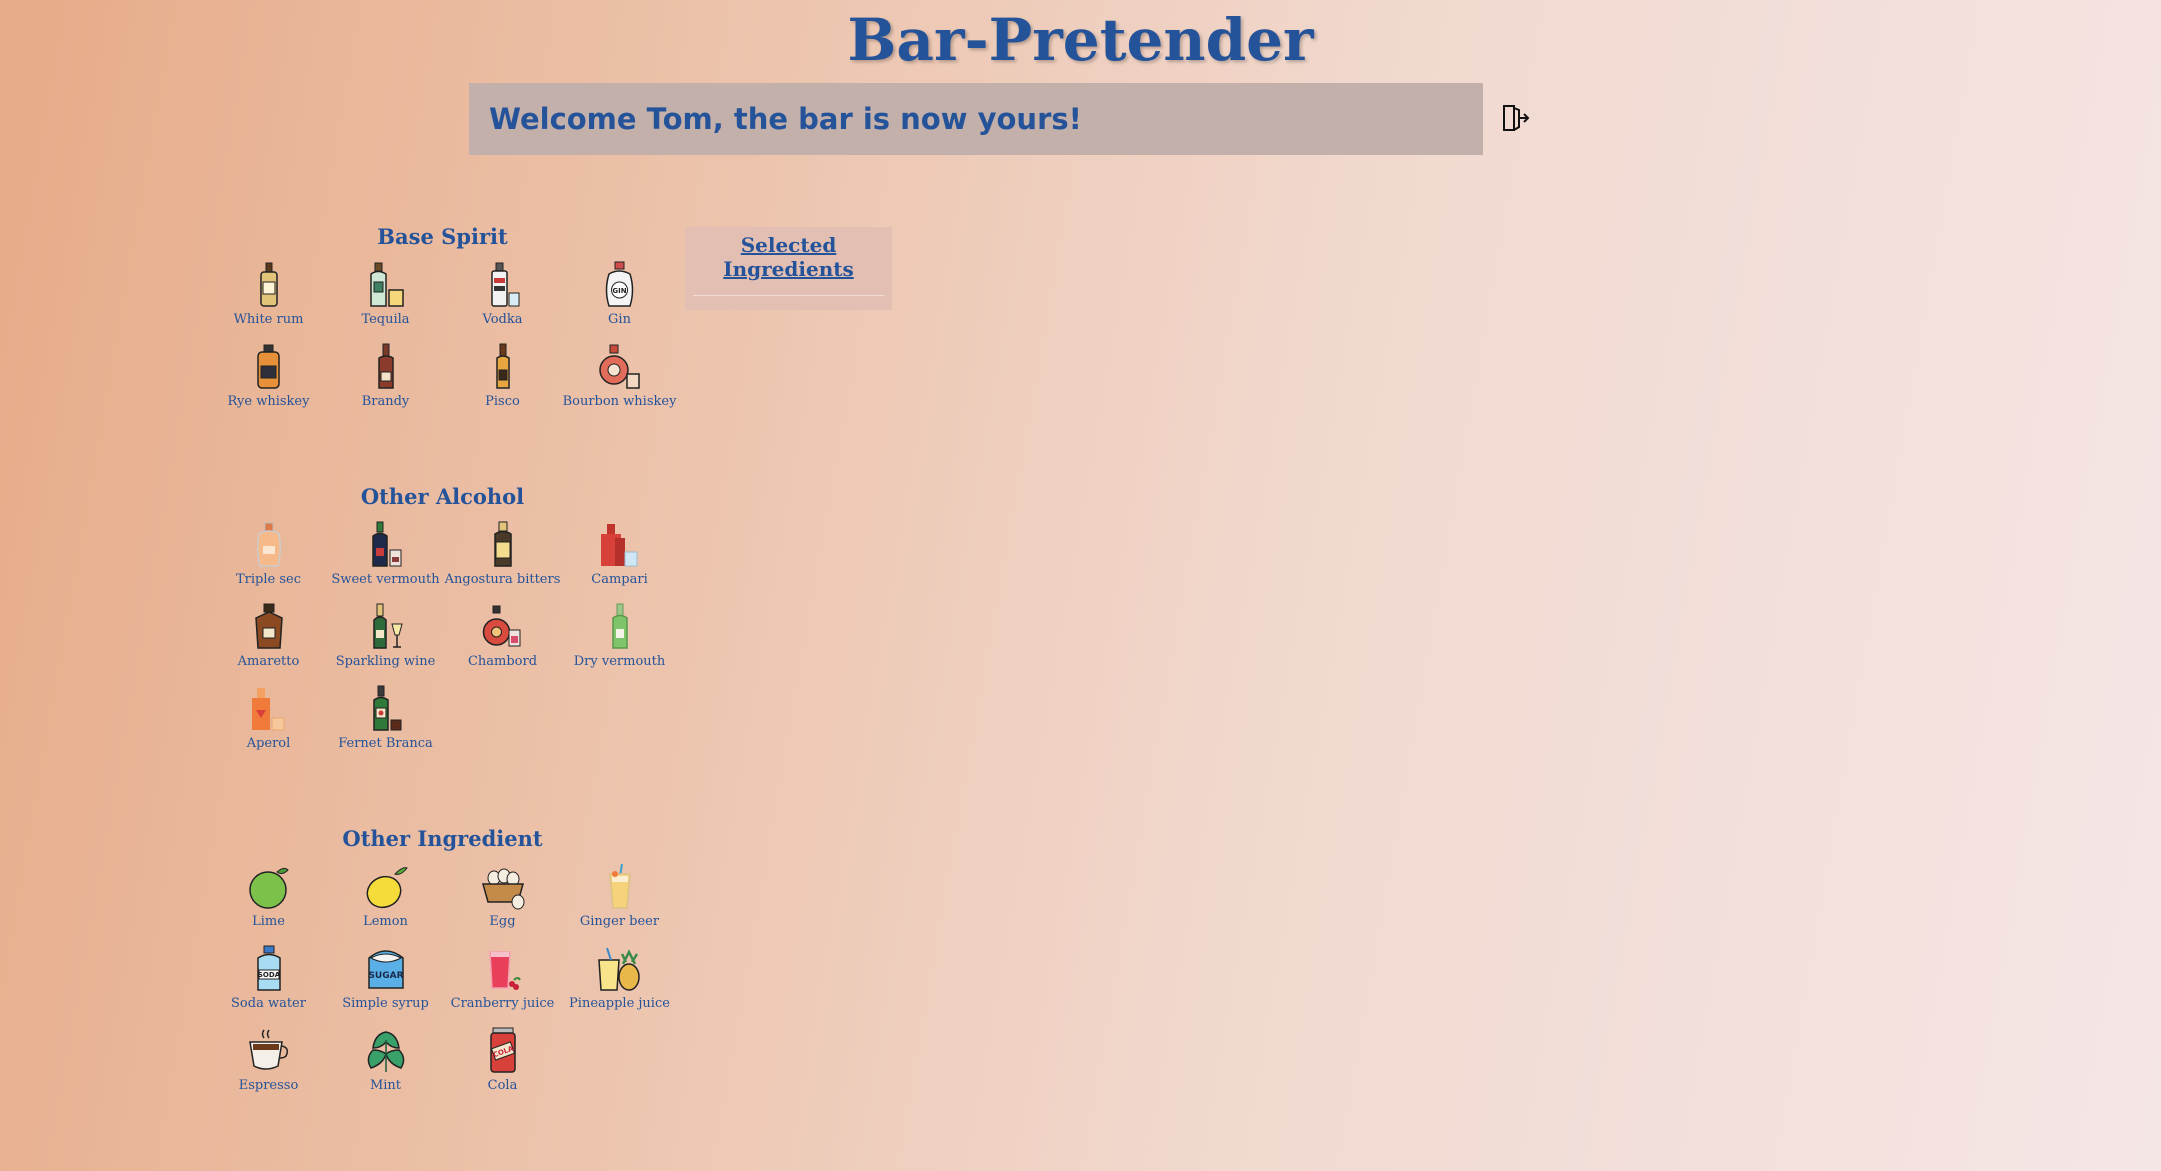 Image resolution: width=2161 pixels, height=1171 pixels. I want to click on aperol-bottle-icon, so click(267, 709).